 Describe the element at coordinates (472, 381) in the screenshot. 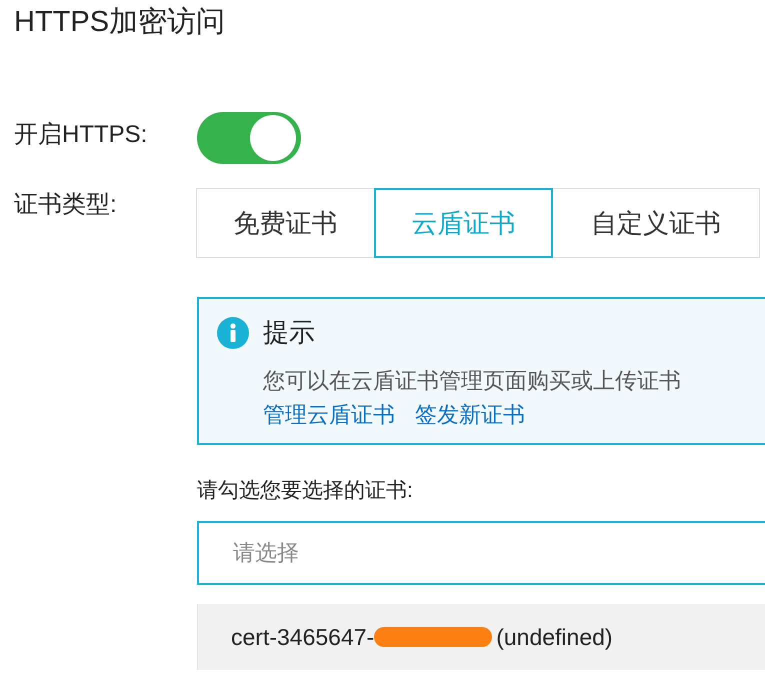

I see `notice-text: 您可以在云盾证书管理页面购买或上传证书` at that location.